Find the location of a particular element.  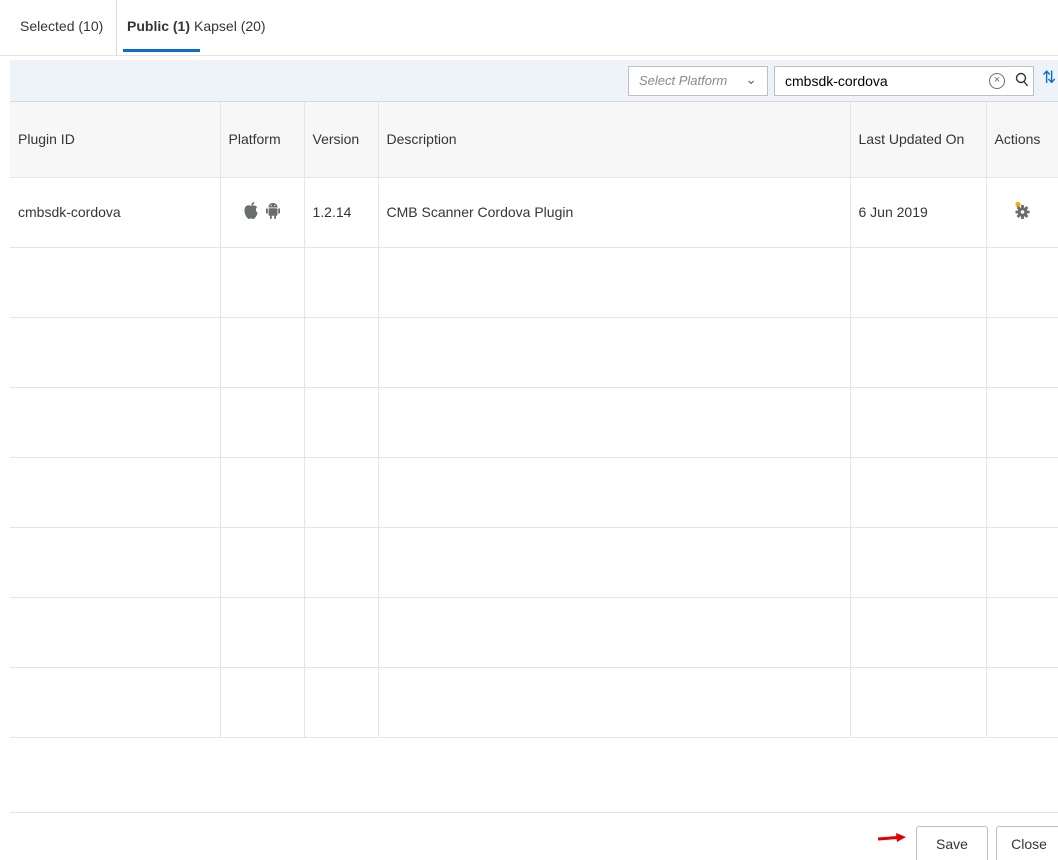

actions-cell is located at coordinates (1022, 212).